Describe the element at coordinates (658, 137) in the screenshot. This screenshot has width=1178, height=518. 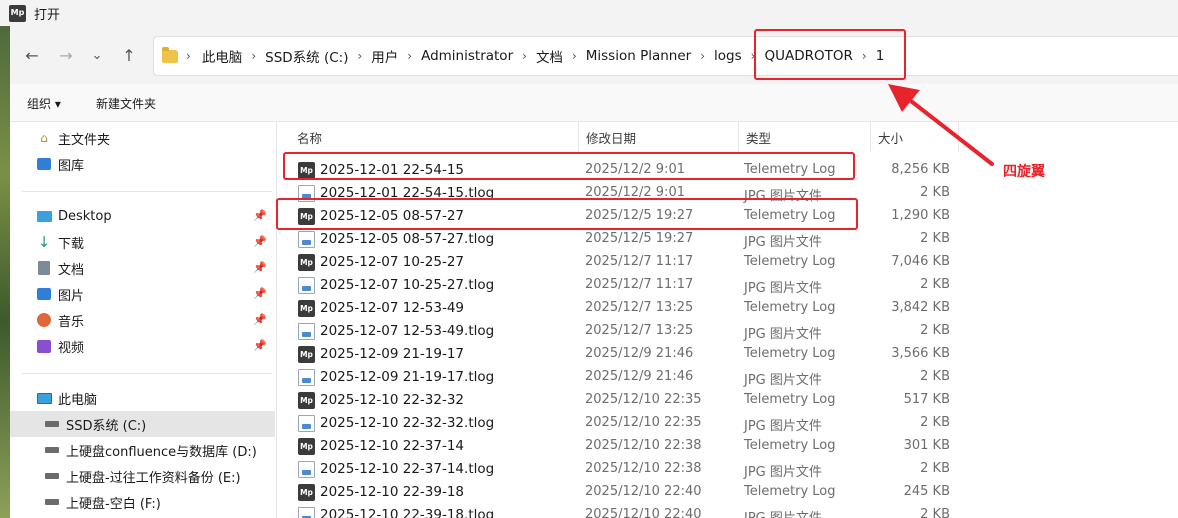
I see `column-header-date: 修改日期` at that location.